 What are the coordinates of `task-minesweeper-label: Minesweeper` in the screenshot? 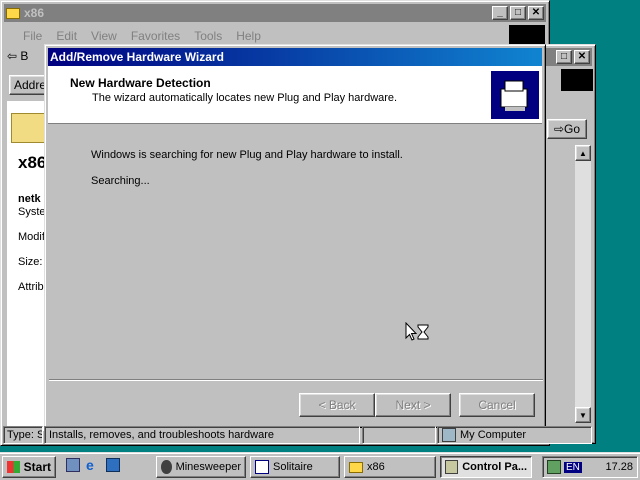 It's located at (208, 467).